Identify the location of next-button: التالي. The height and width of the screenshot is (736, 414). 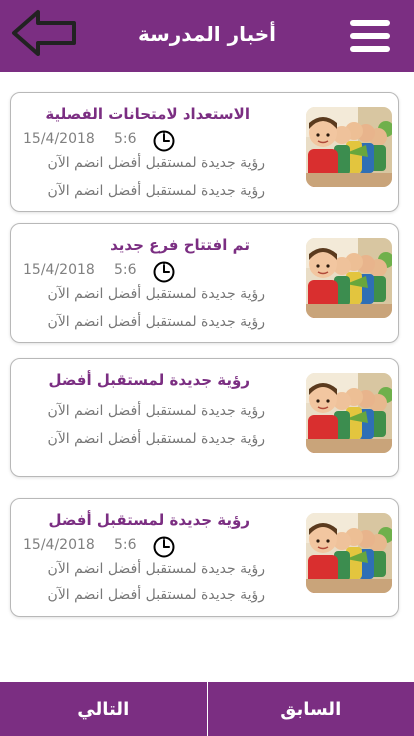
(104, 709).